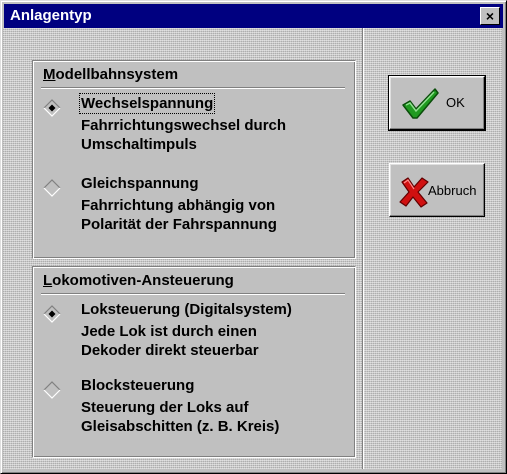 The width and height of the screenshot is (507, 474). Describe the element at coordinates (452, 190) in the screenshot. I see `cancel-button-label: Abbruch` at that location.